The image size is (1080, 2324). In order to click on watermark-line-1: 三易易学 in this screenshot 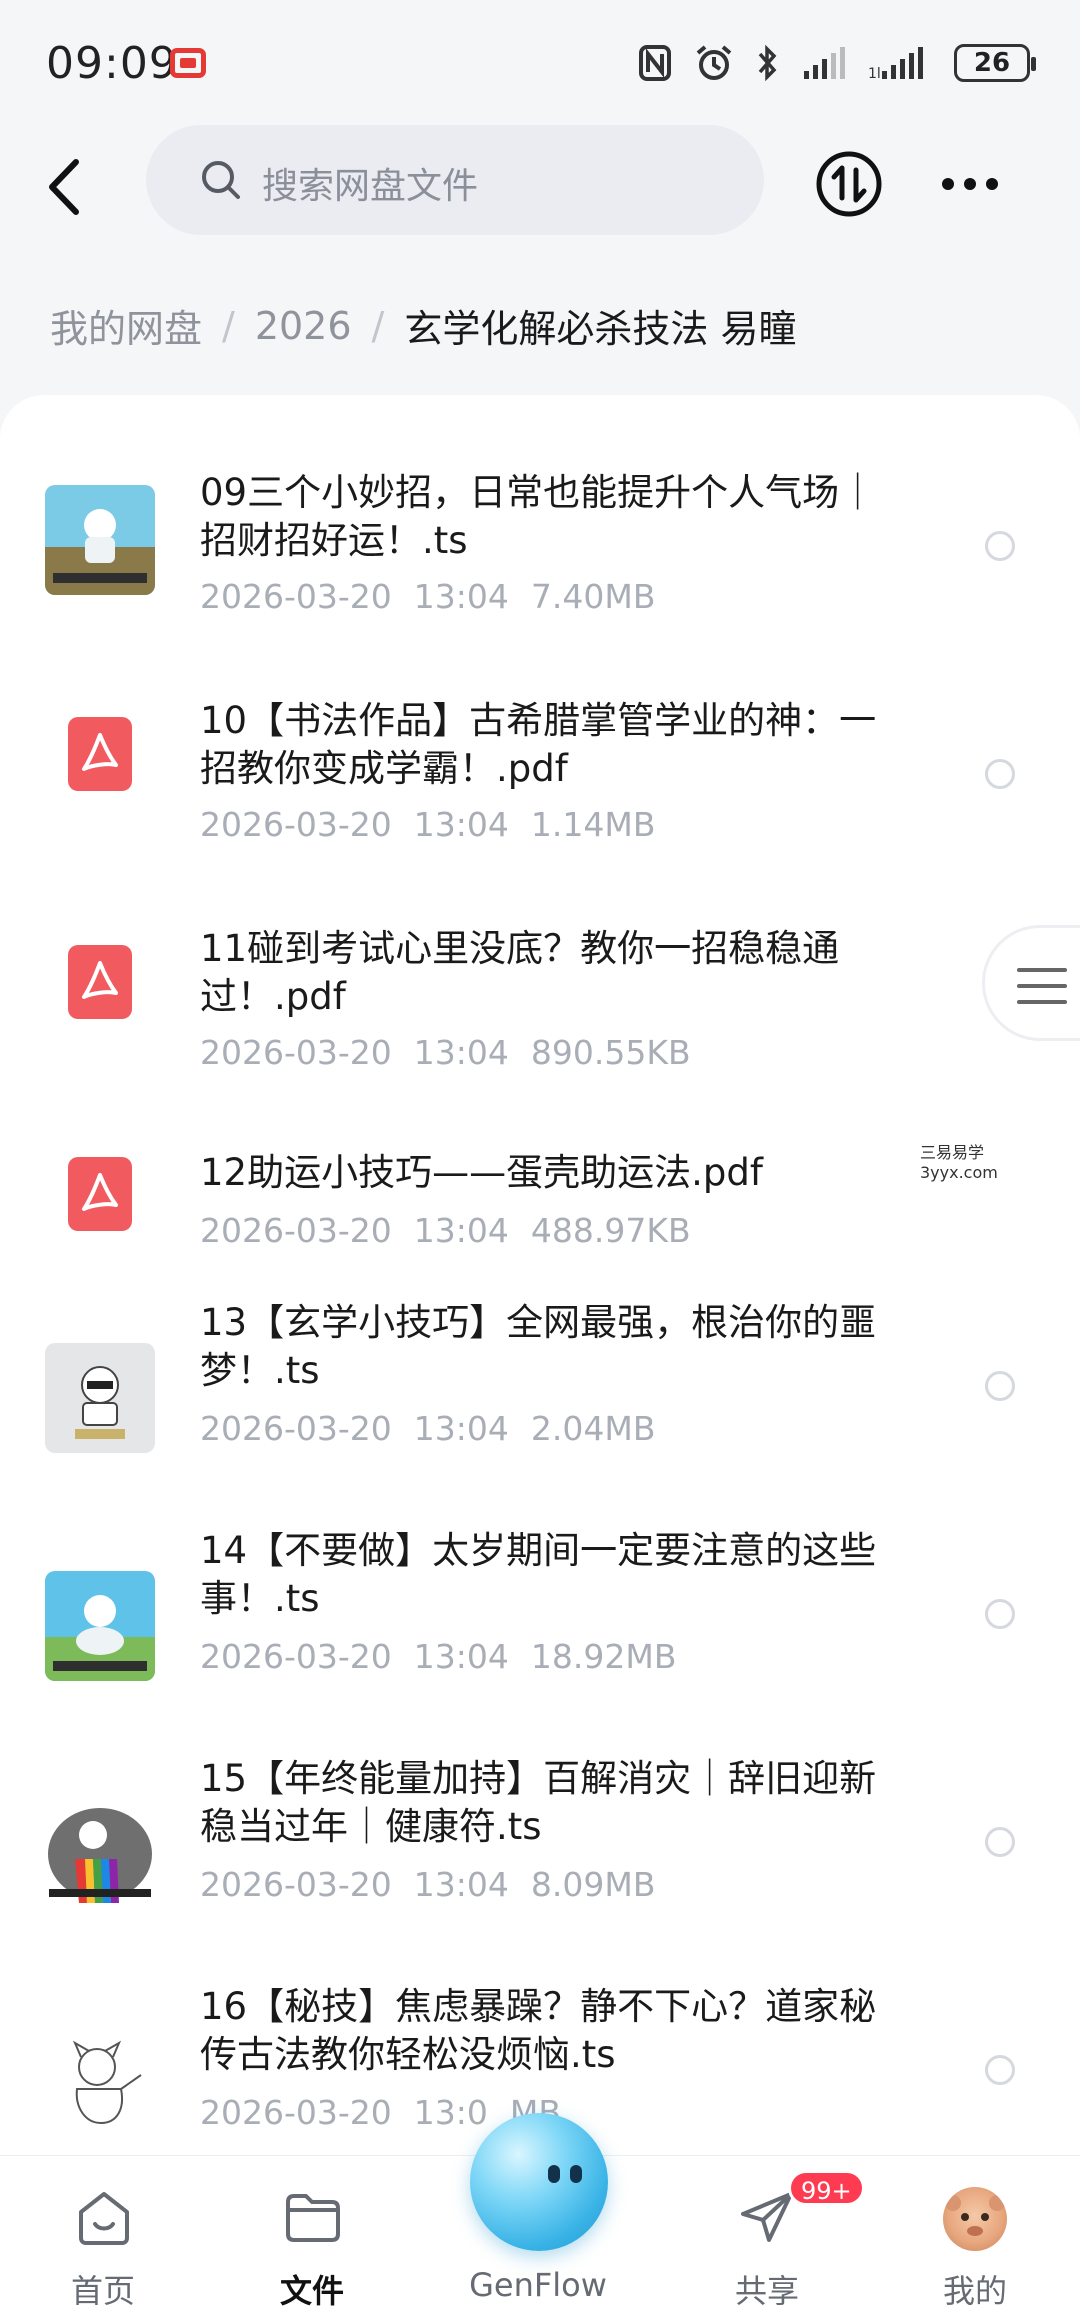, I will do `click(952, 1152)`.